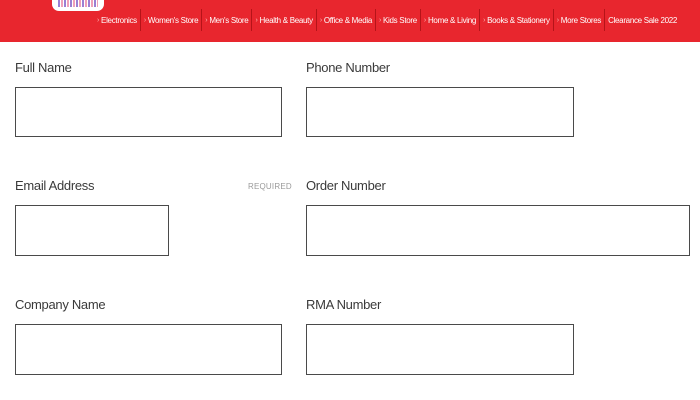 This screenshot has height=400, width=700. What do you see at coordinates (60, 304) in the screenshot?
I see `company-name-label: Company Name` at bounding box center [60, 304].